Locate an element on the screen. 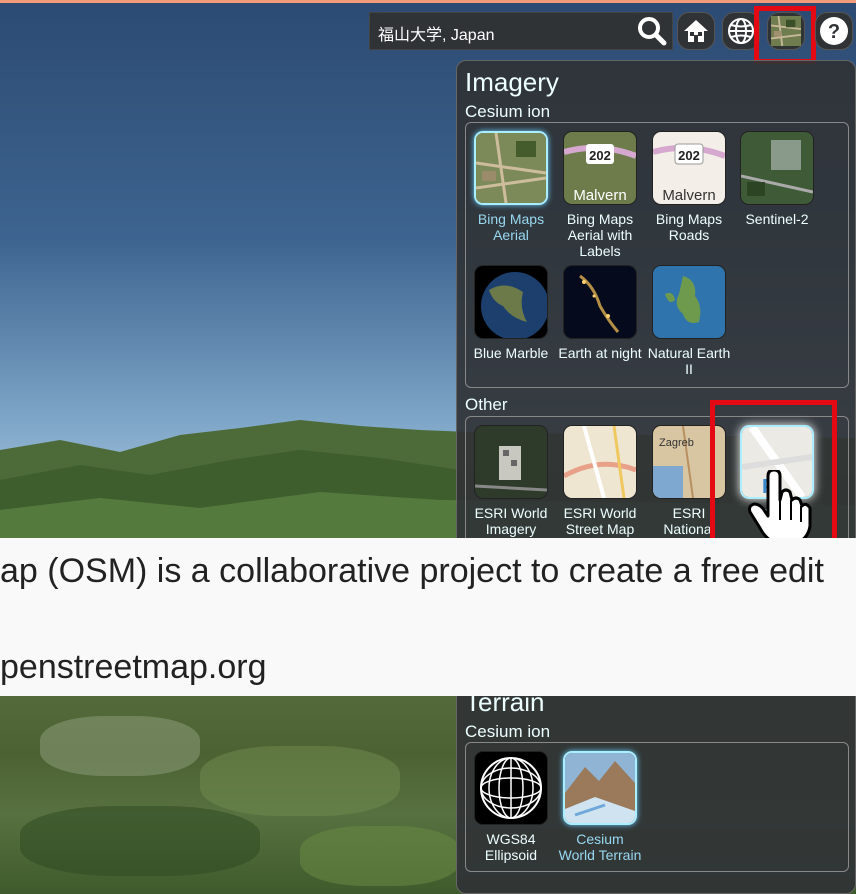 The width and height of the screenshot is (856, 894). layer-item-esri-world-street-map: ESRI World Street Map is located at coordinates (600, 481).